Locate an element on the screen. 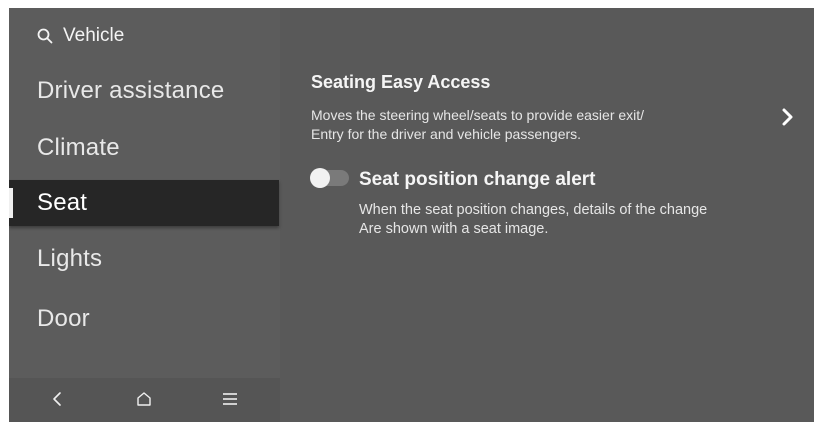  menu-button is located at coordinates (230, 401).